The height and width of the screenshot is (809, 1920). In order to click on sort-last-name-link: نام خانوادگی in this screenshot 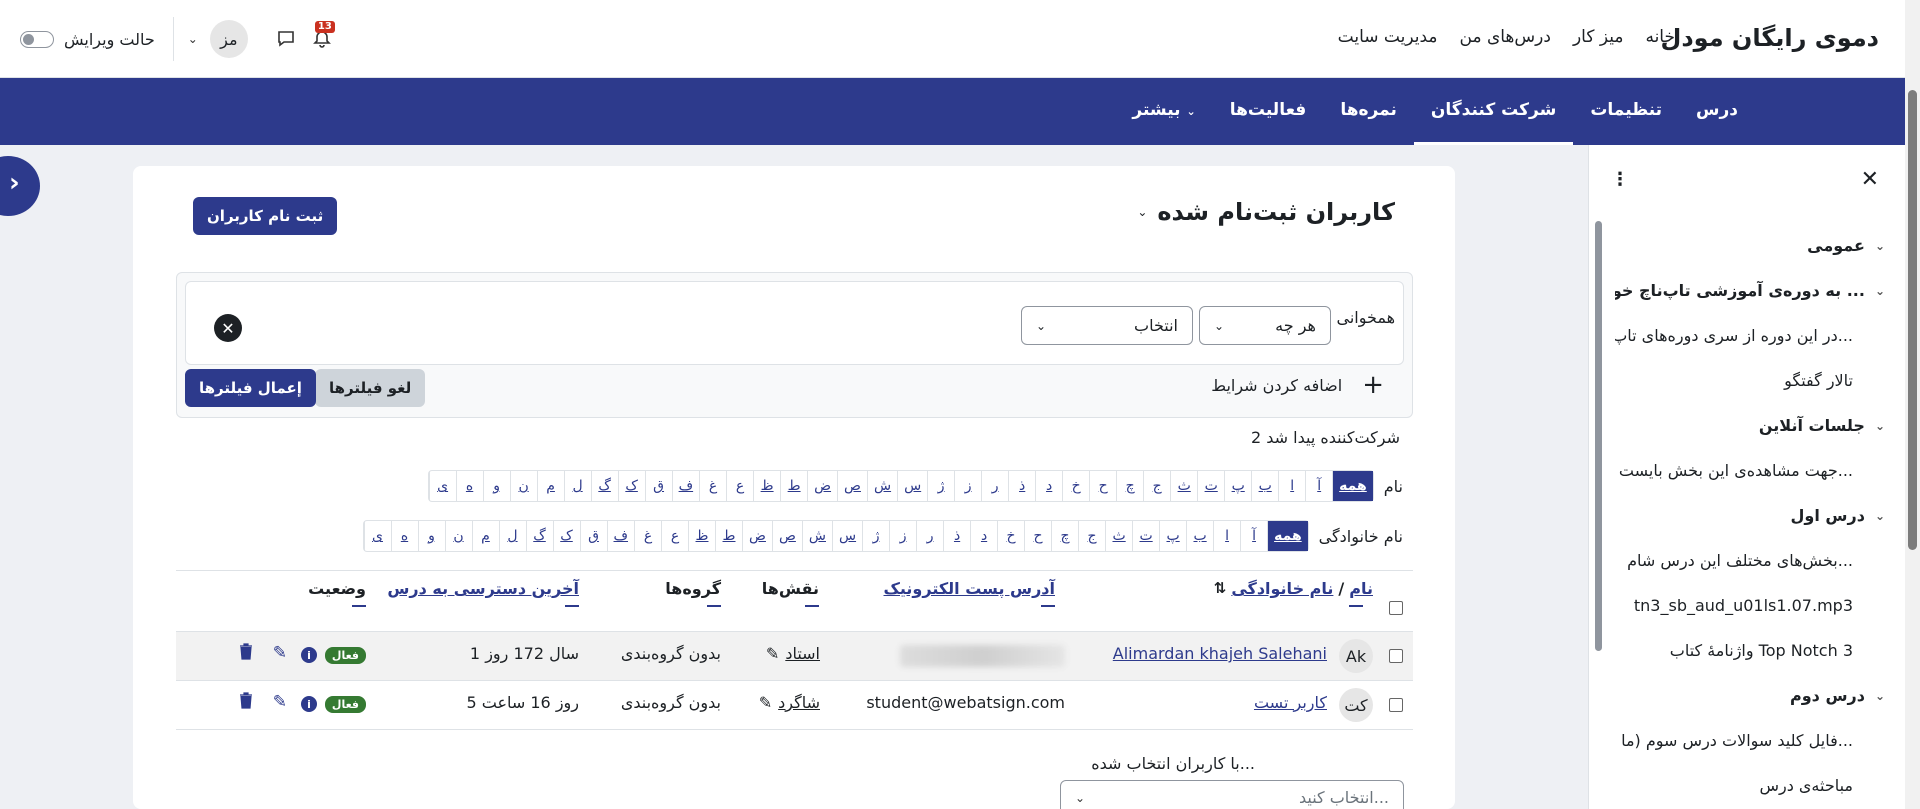, I will do `click(1282, 588)`.